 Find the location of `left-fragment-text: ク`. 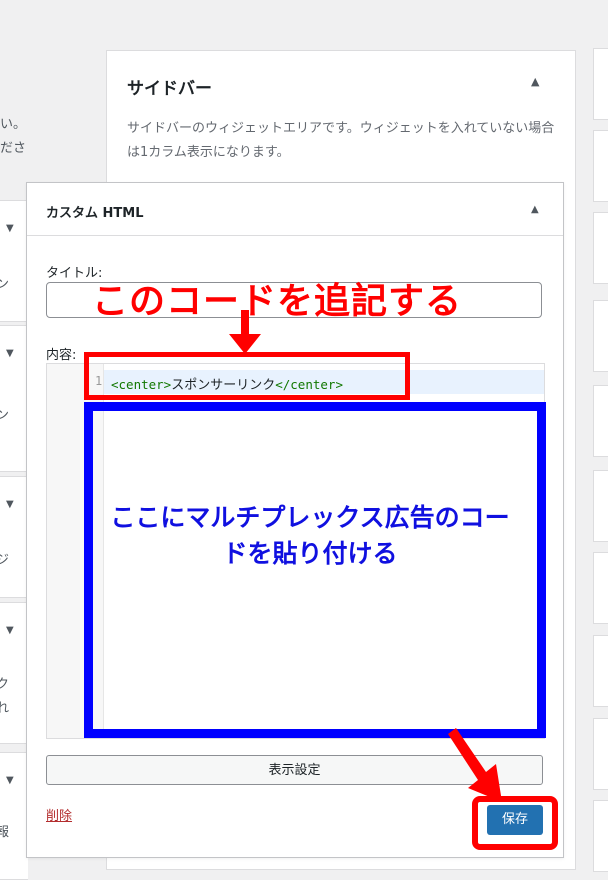

left-fragment-text: ク is located at coordinates (5, 684).